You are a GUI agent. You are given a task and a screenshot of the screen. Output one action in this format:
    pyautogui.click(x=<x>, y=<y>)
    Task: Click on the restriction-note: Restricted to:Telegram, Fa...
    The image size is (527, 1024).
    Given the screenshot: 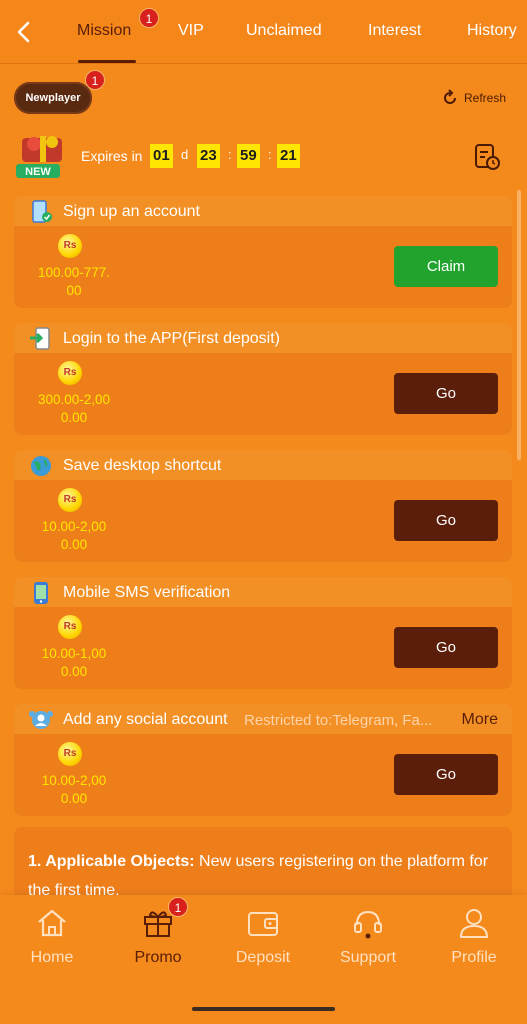 What is the action you would take?
    pyautogui.click(x=338, y=720)
    